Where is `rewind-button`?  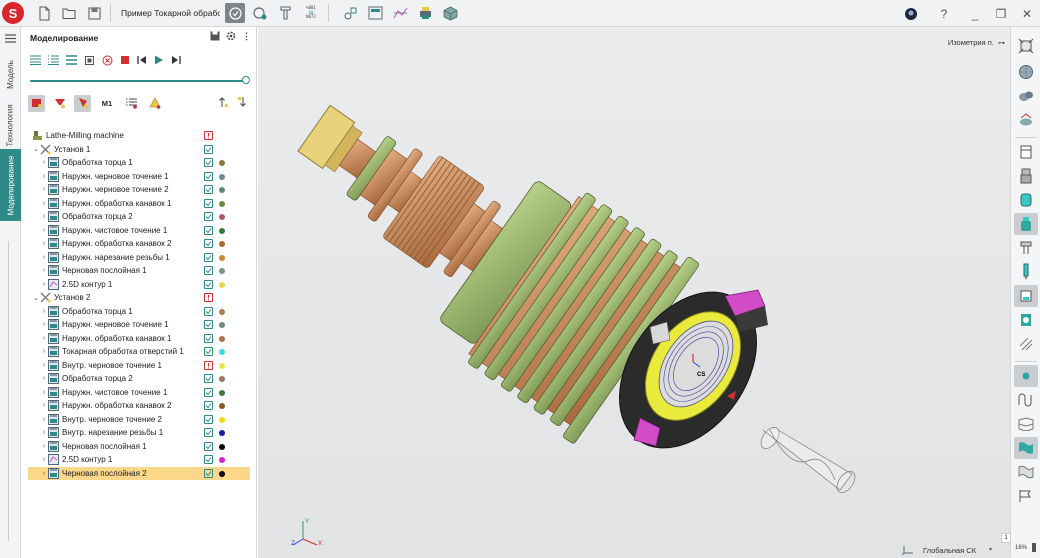 rewind-button is located at coordinates (142, 61).